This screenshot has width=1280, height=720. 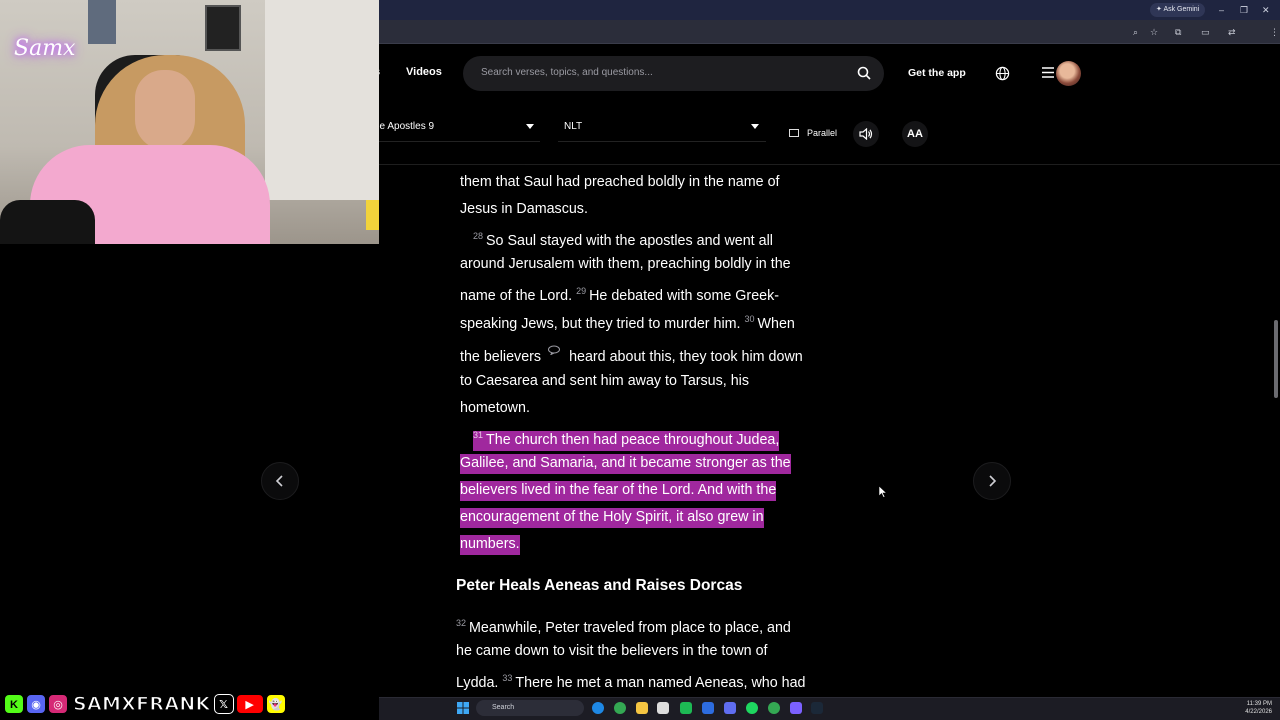 I want to click on verse-line: hometown., so click(x=495, y=408).